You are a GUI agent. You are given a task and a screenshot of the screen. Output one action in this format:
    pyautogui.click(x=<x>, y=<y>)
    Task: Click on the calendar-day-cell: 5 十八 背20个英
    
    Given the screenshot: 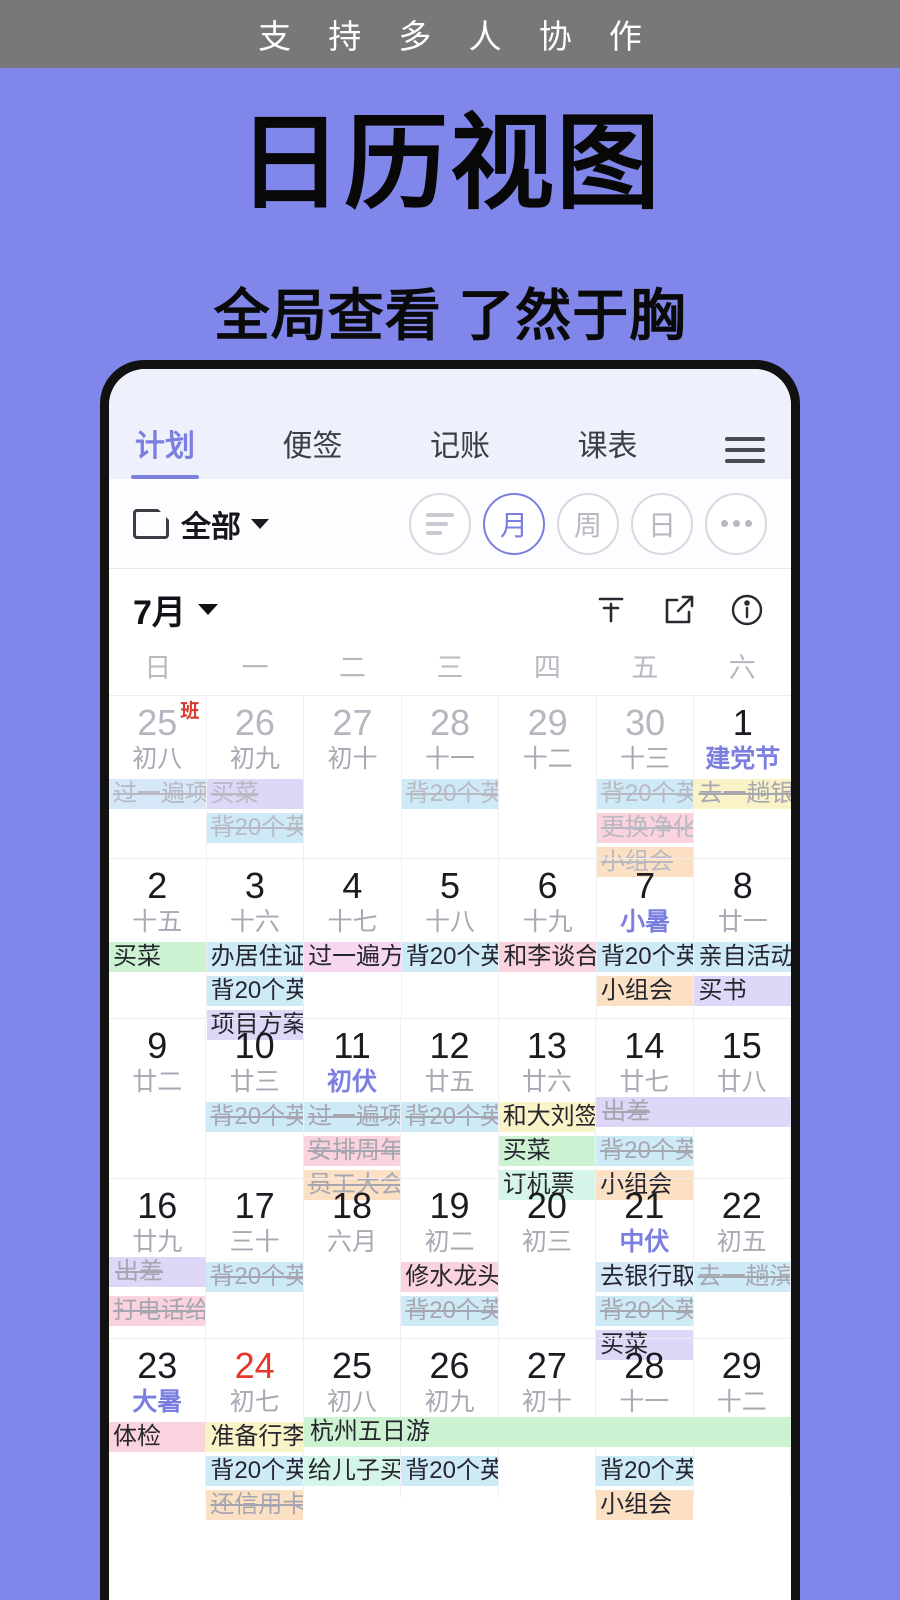 What is the action you would take?
    pyautogui.click(x=450, y=938)
    